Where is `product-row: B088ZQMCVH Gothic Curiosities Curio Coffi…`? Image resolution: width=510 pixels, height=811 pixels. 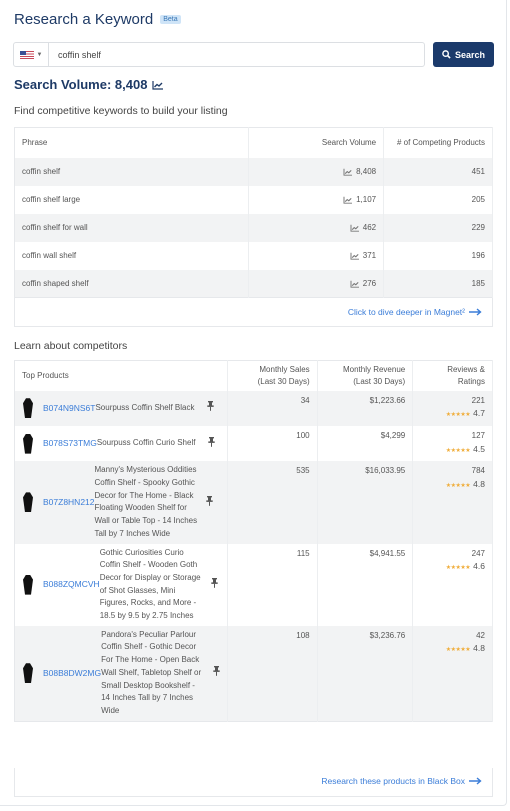 product-row: B088ZQMCVH Gothic Curiosities Curio Coffi… is located at coordinates (253, 584).